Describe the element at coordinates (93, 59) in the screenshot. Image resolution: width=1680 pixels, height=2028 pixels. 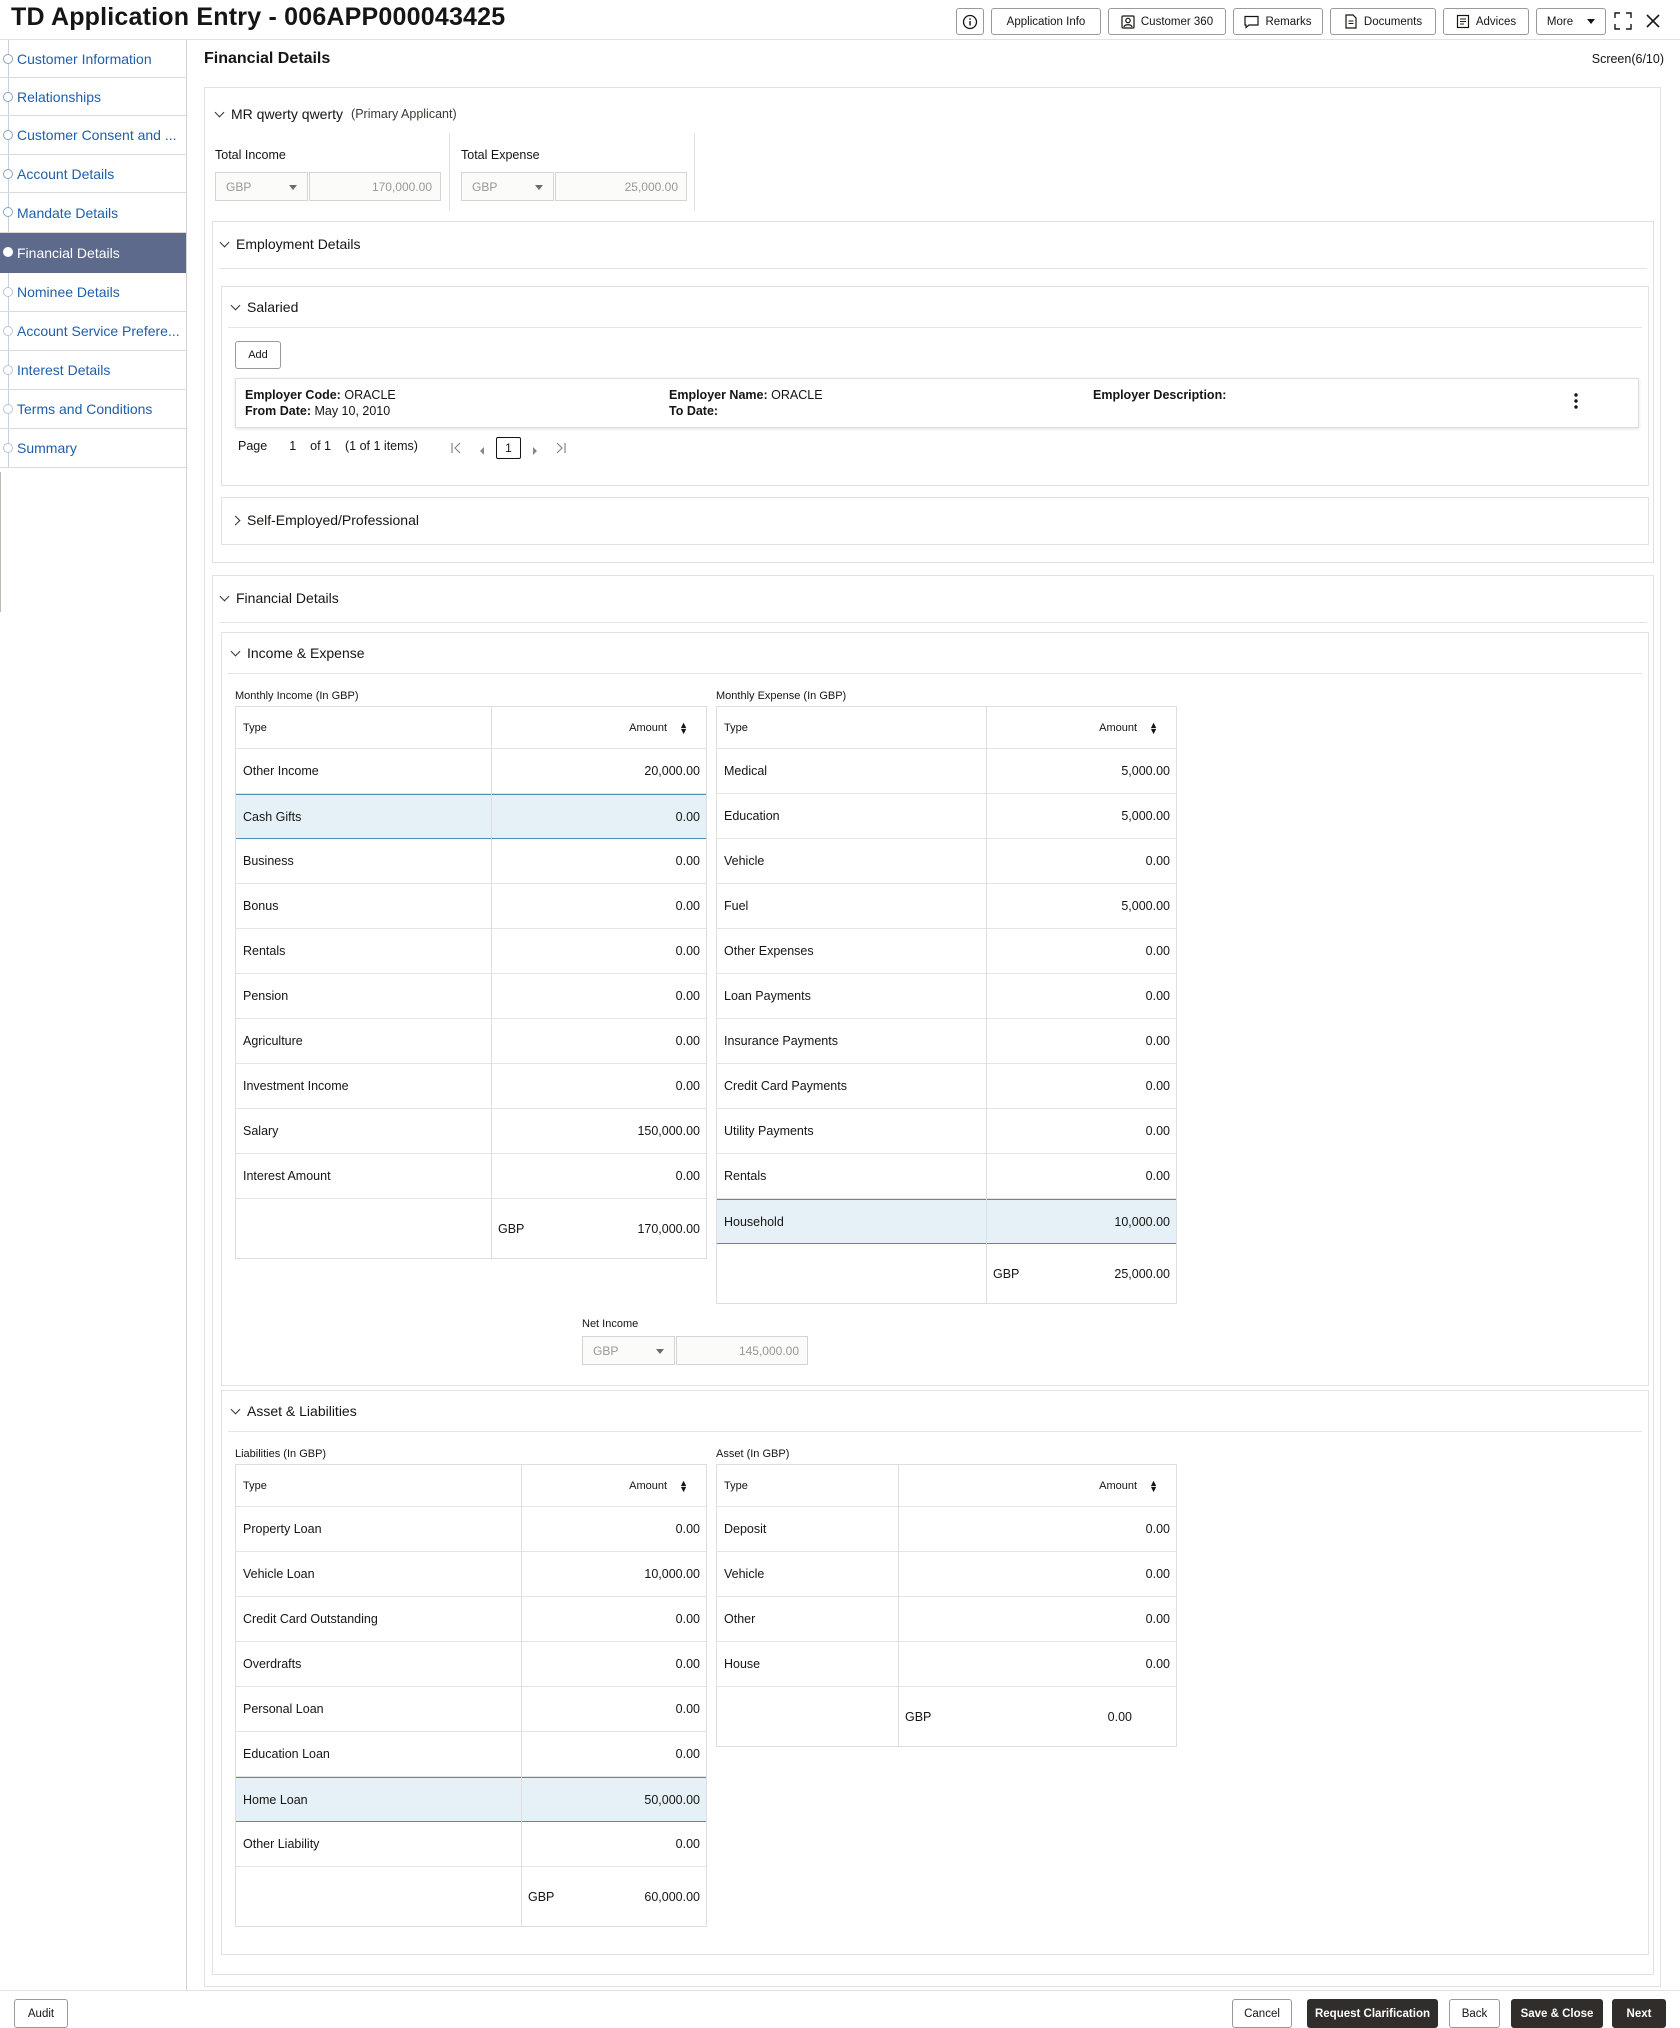
I see `sidebar-item-0: Customer Information` at that location.